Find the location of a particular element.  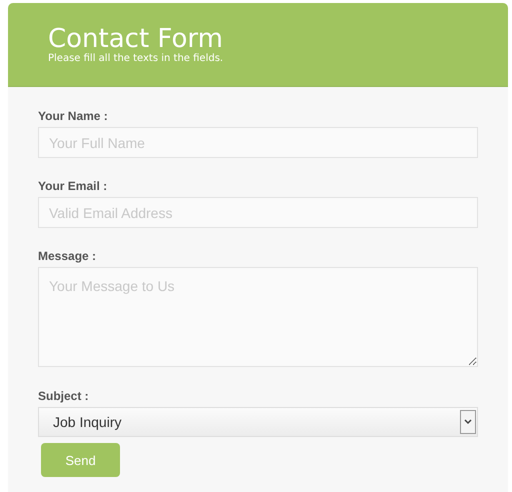

subject-dropdown: Job Inquiry is located at coordinates (258, 422).